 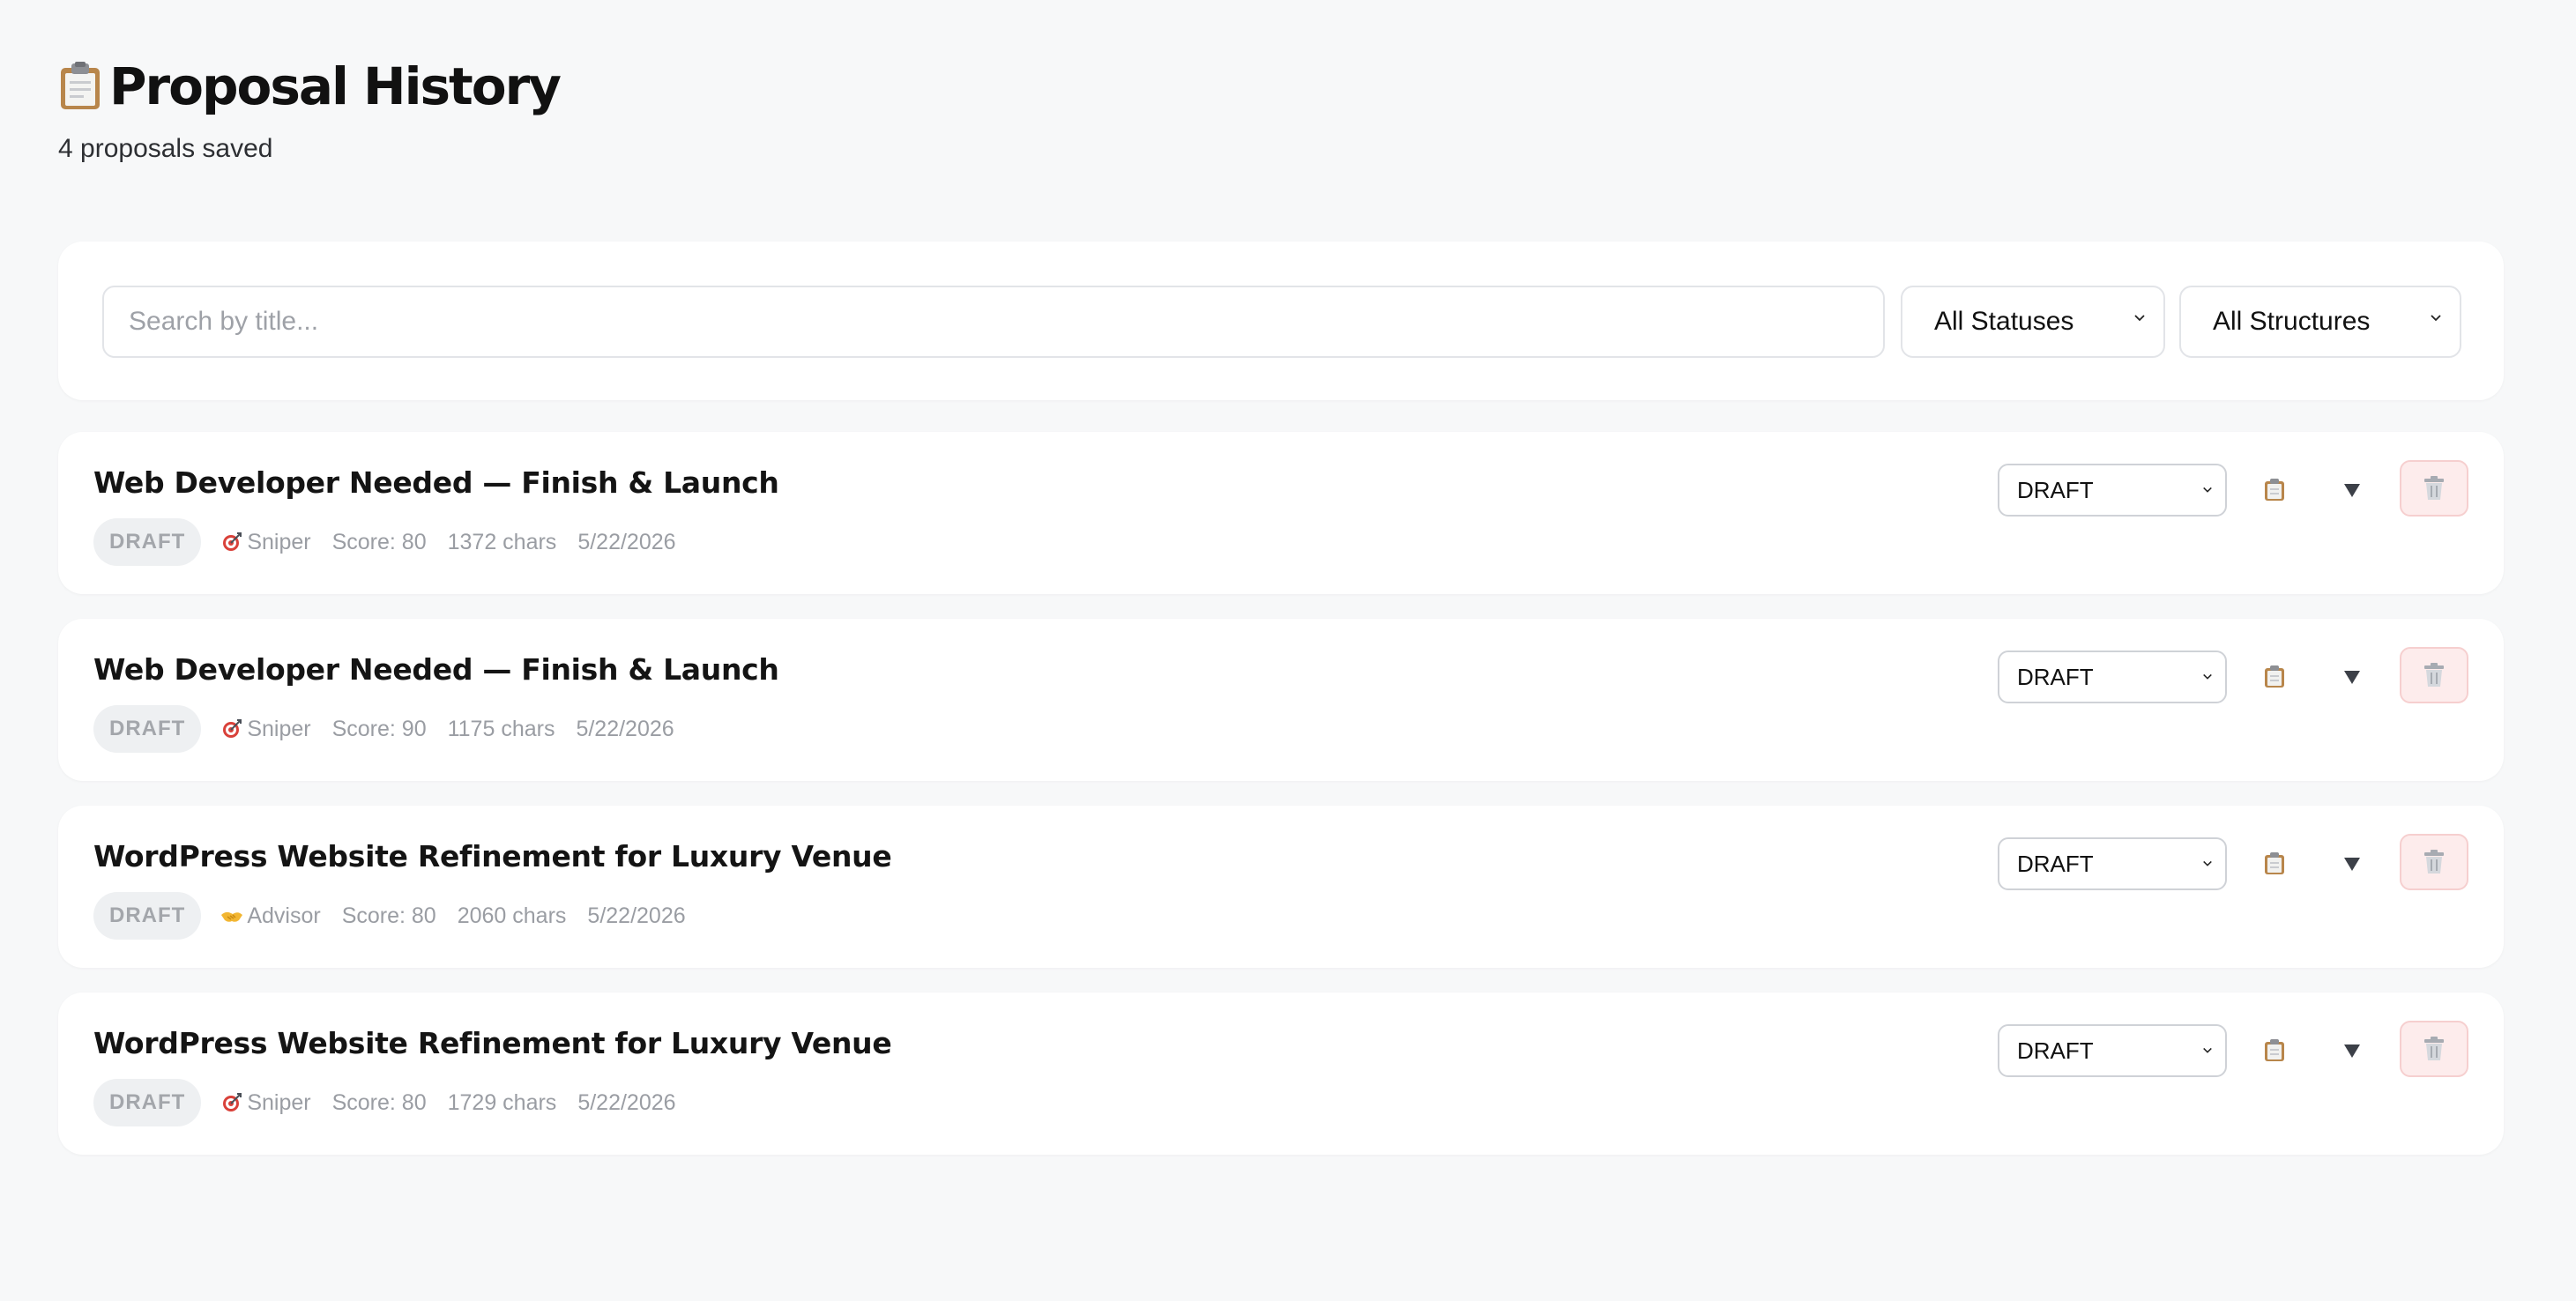 What do you see at coordinates (993, 322) in the screenshot?
I see `search-input` at bounding box center [993, 322].